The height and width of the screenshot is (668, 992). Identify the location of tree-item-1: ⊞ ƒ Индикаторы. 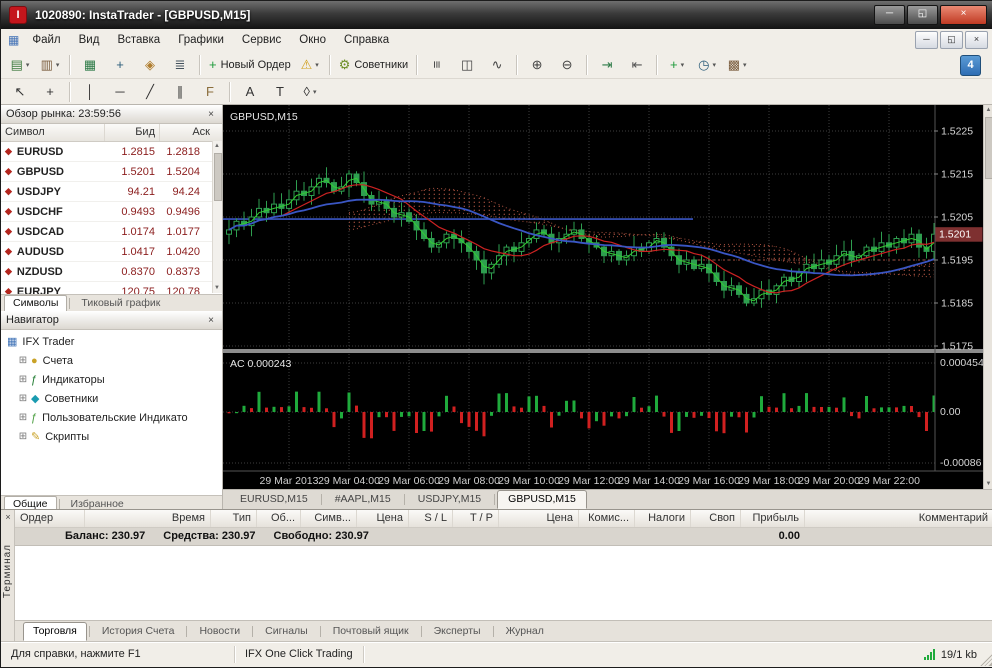
(111, 379).